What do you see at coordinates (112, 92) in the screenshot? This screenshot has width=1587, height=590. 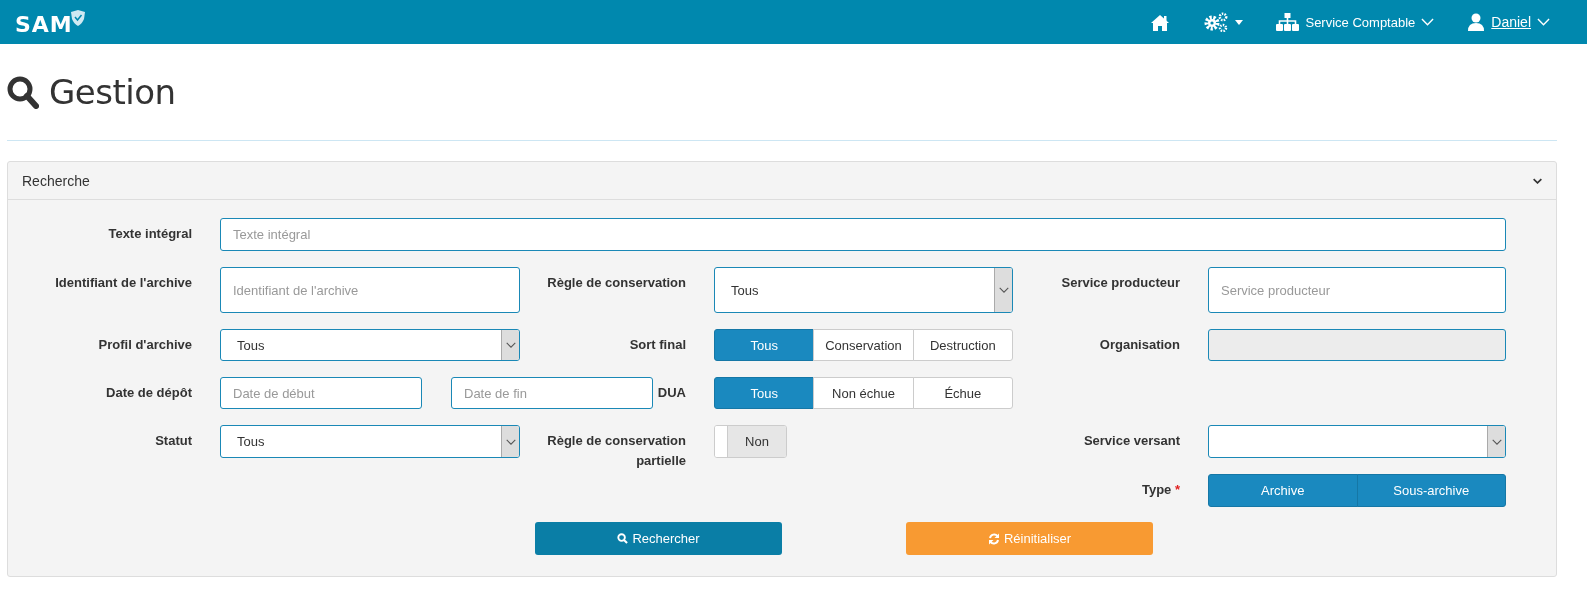 I see `page-title: Gestion` at bounding box center [112, 92].